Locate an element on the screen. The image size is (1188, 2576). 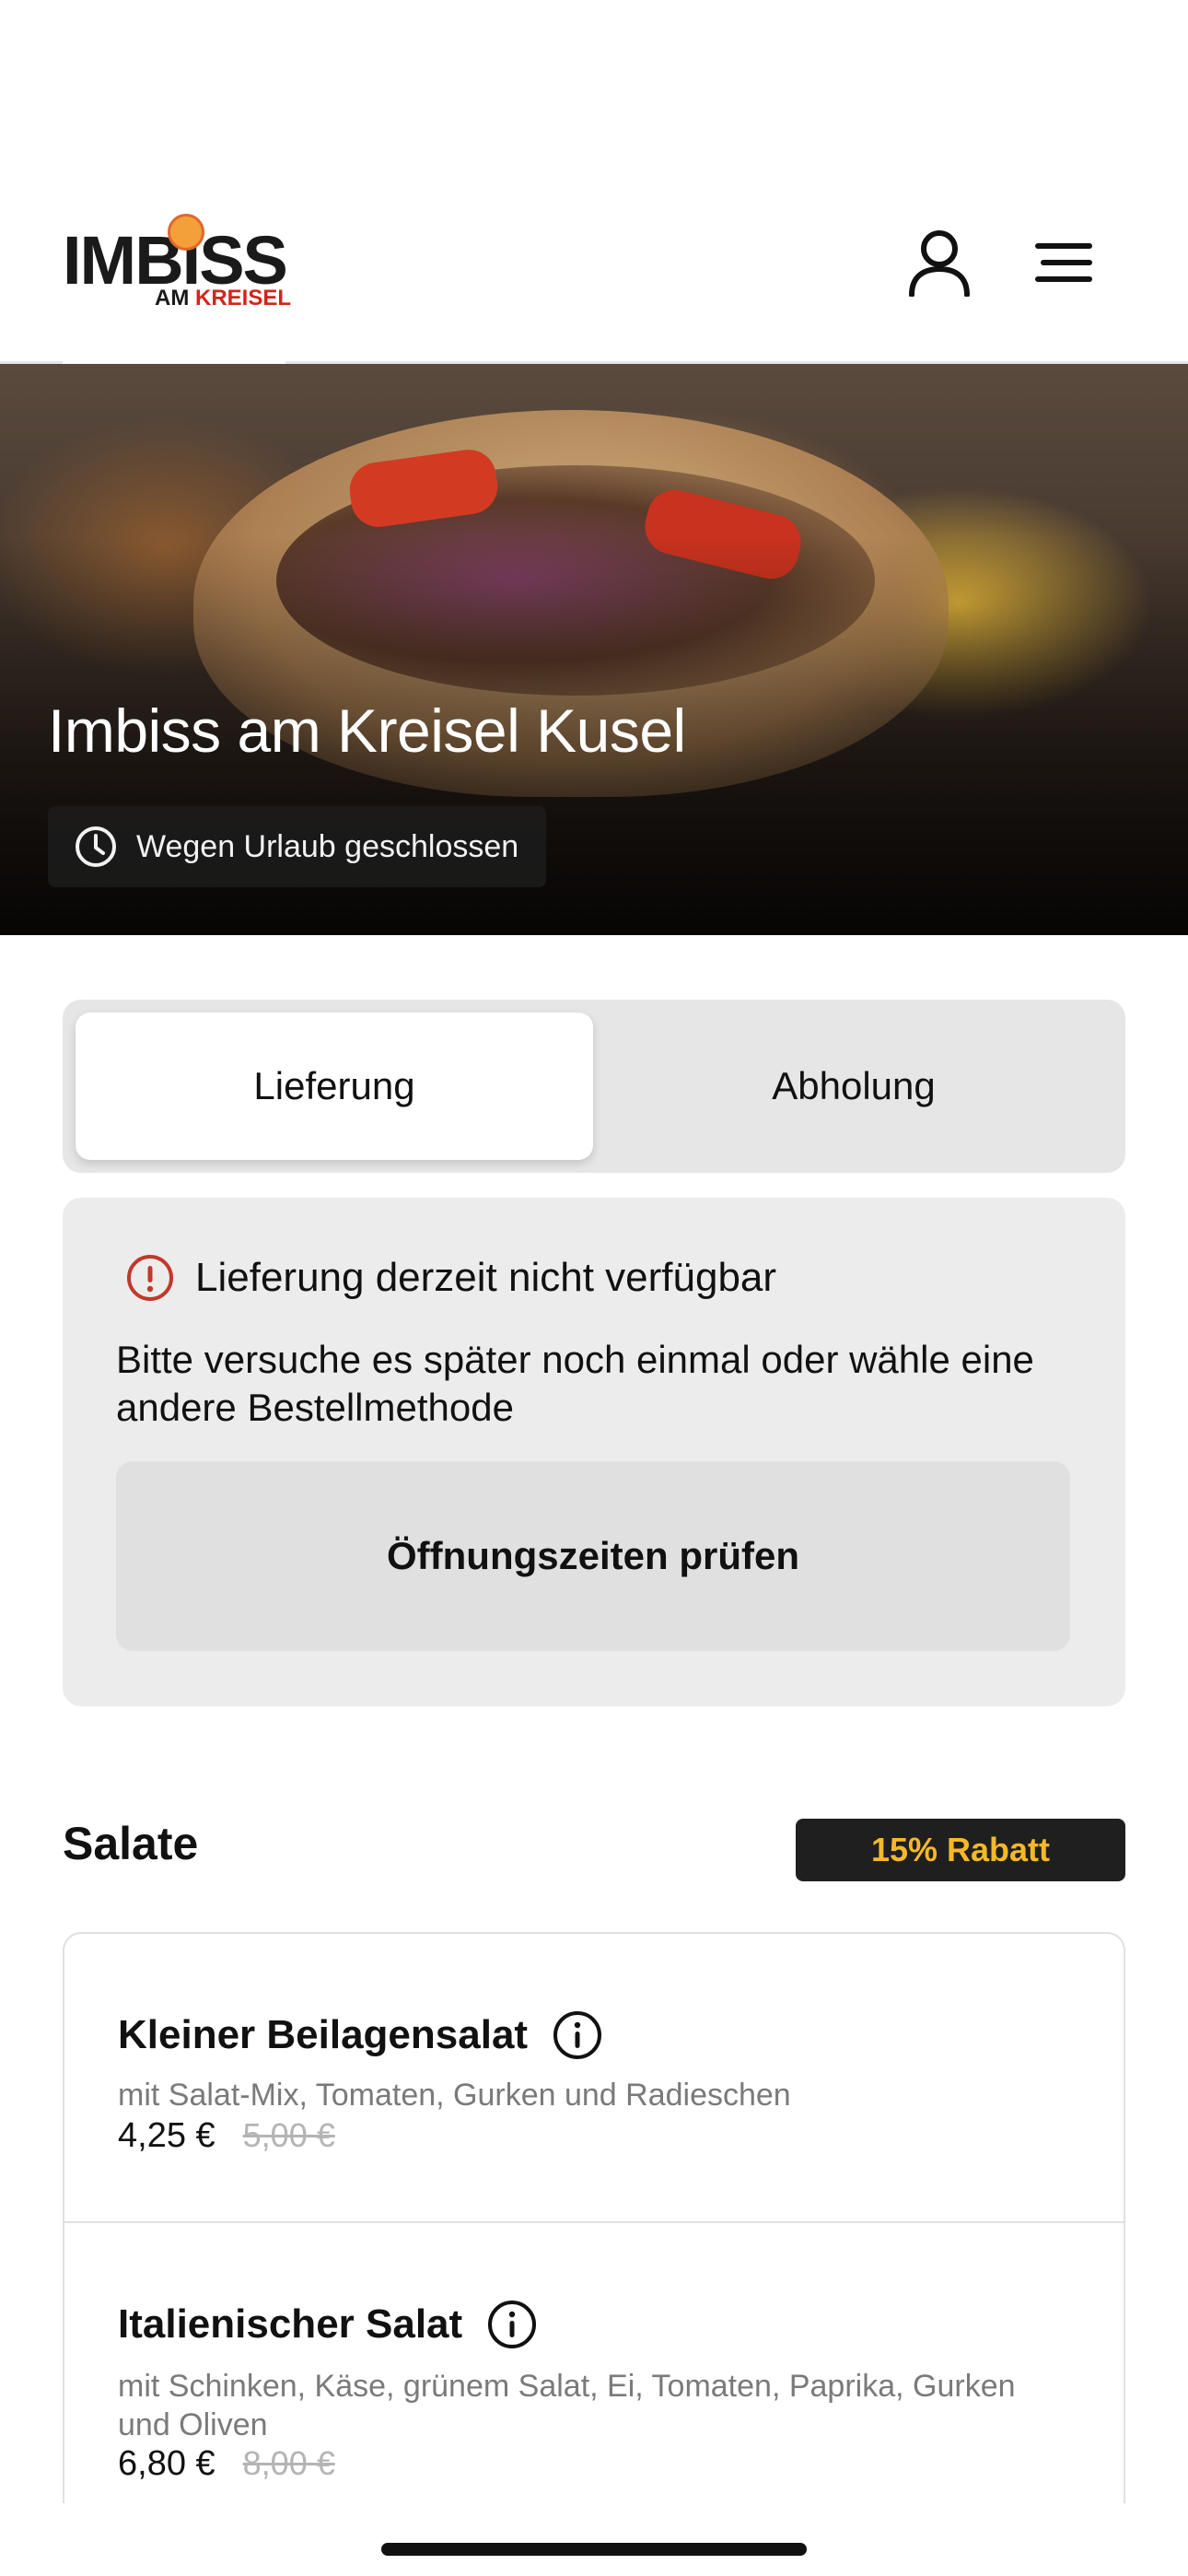
menu-item-price-row: 6,80 € 8,00 € is located at coordinates (226, 2464).